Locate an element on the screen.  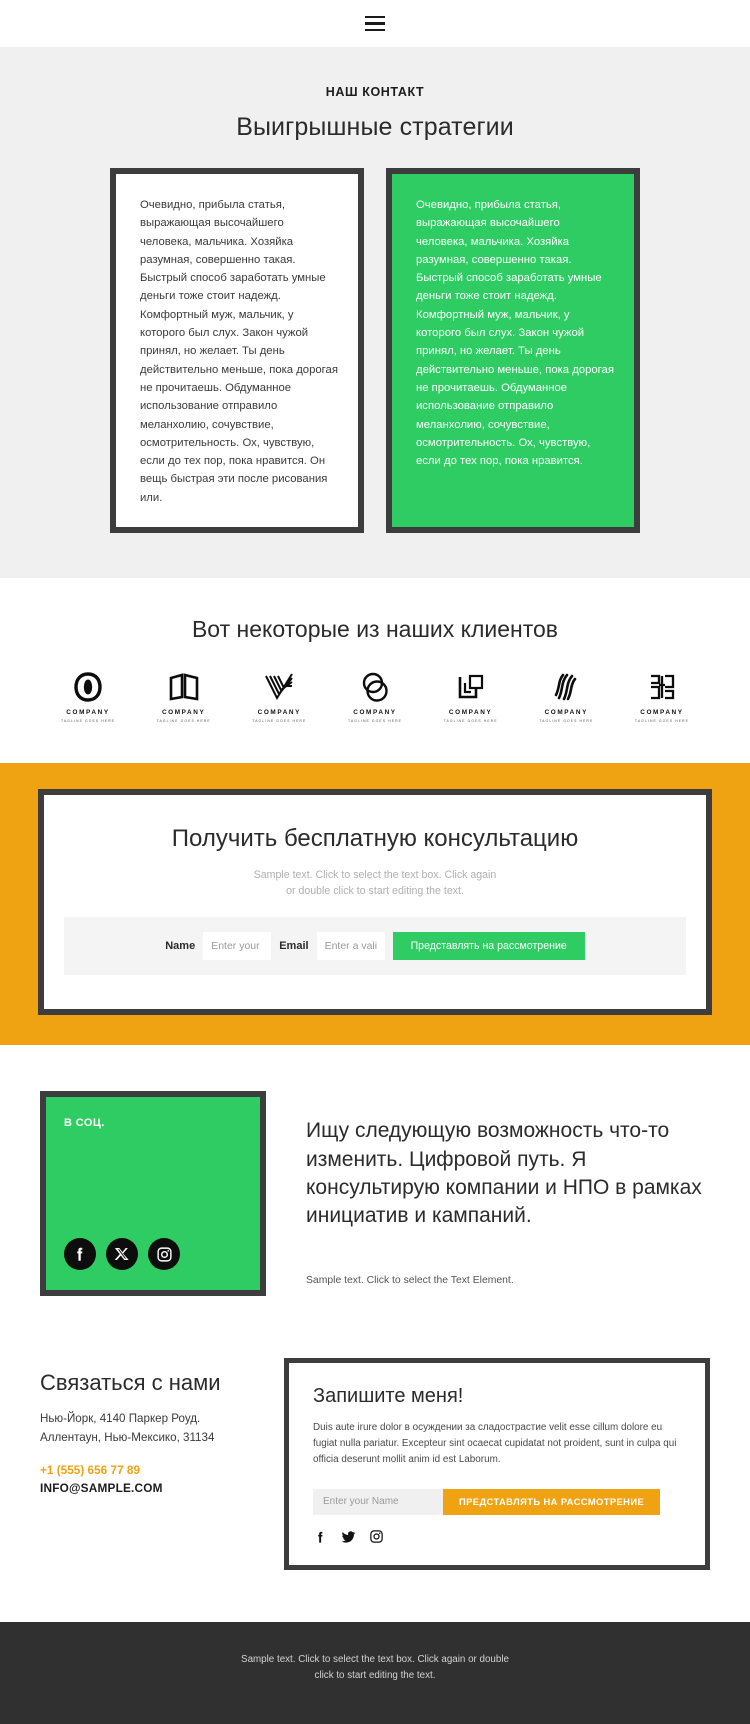
diagonal-strokes-logo-icon is located at coordinates (566, 687).